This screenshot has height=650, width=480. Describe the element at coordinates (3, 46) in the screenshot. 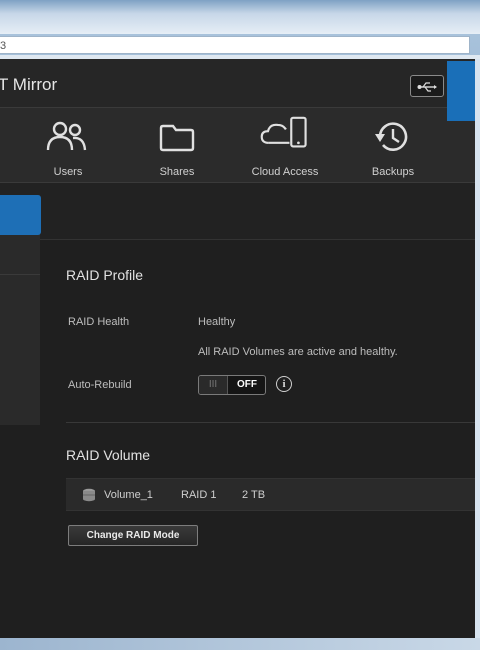

I see `address-text: 3` at that location.